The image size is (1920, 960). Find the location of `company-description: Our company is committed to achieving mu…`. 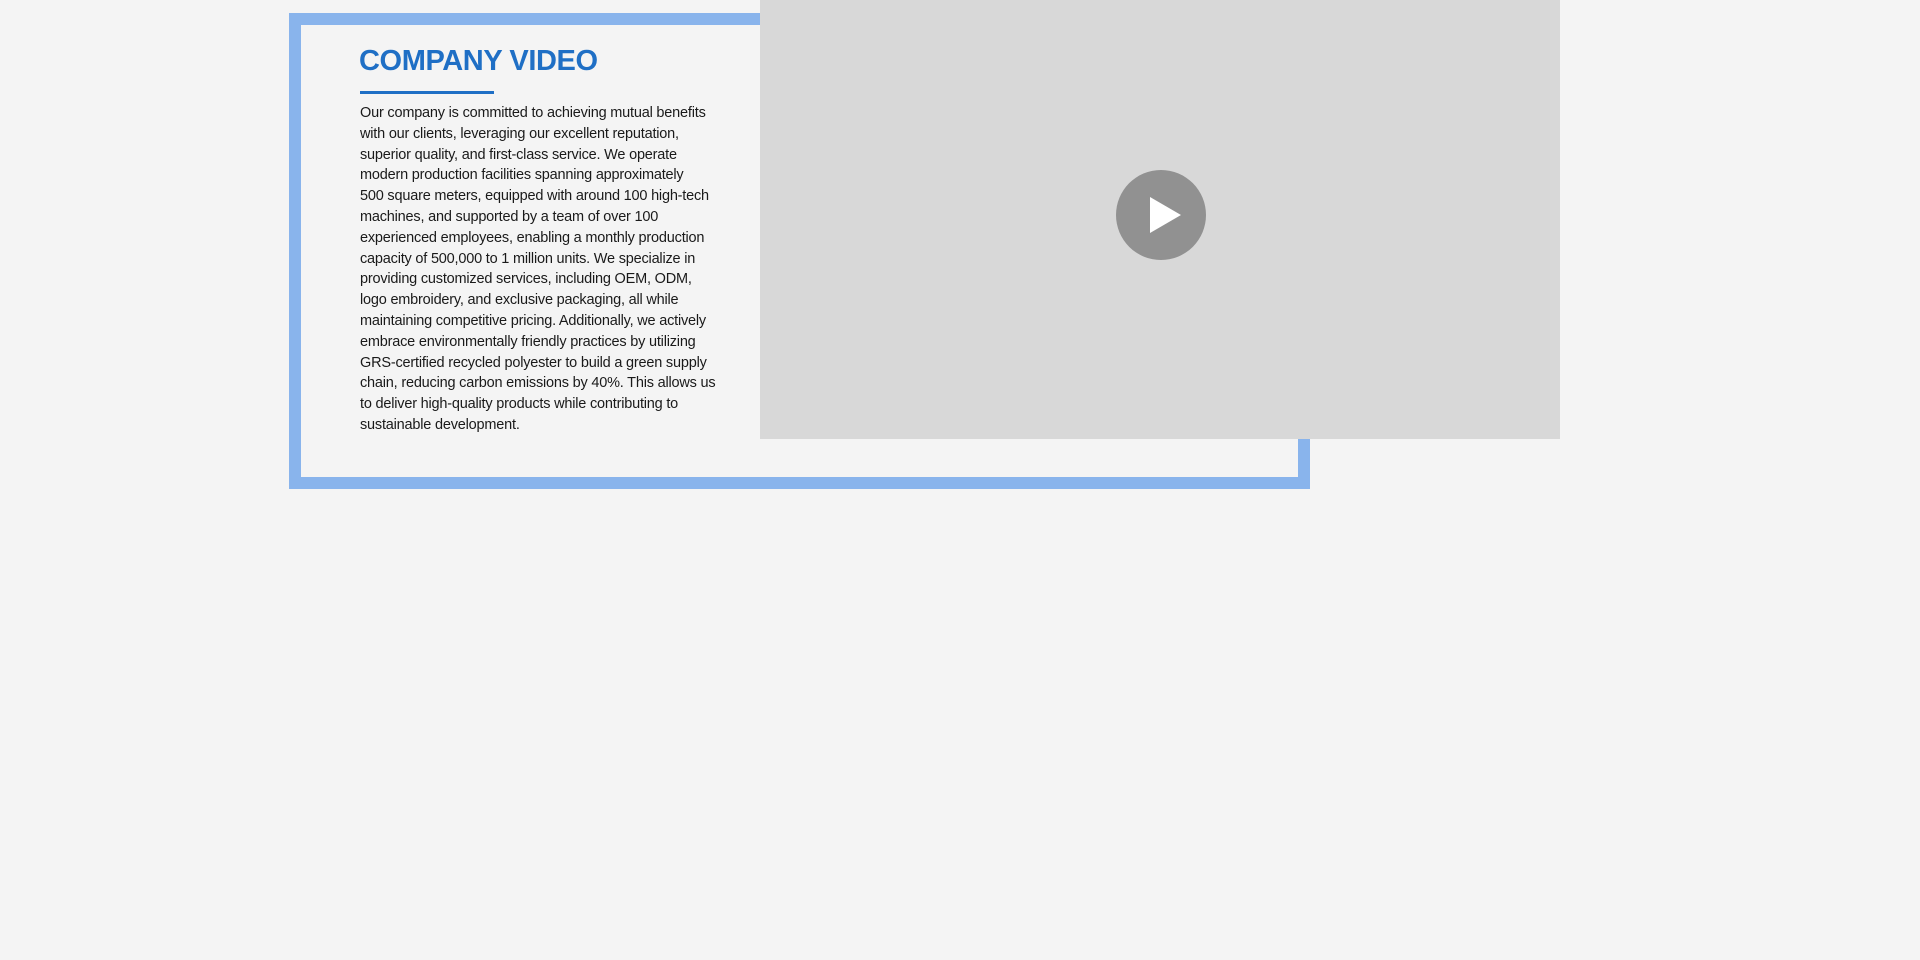

company-description: Our company is committed to achieving mu… is located at coordinates (561, 269).